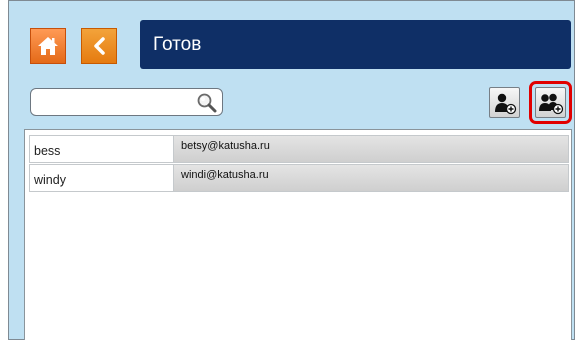 The image size is (575, 340). Describe the element at coordinates (371, 149) in the screenshot. I see `user-email-cell: betsy@katusha.ru` at that location.